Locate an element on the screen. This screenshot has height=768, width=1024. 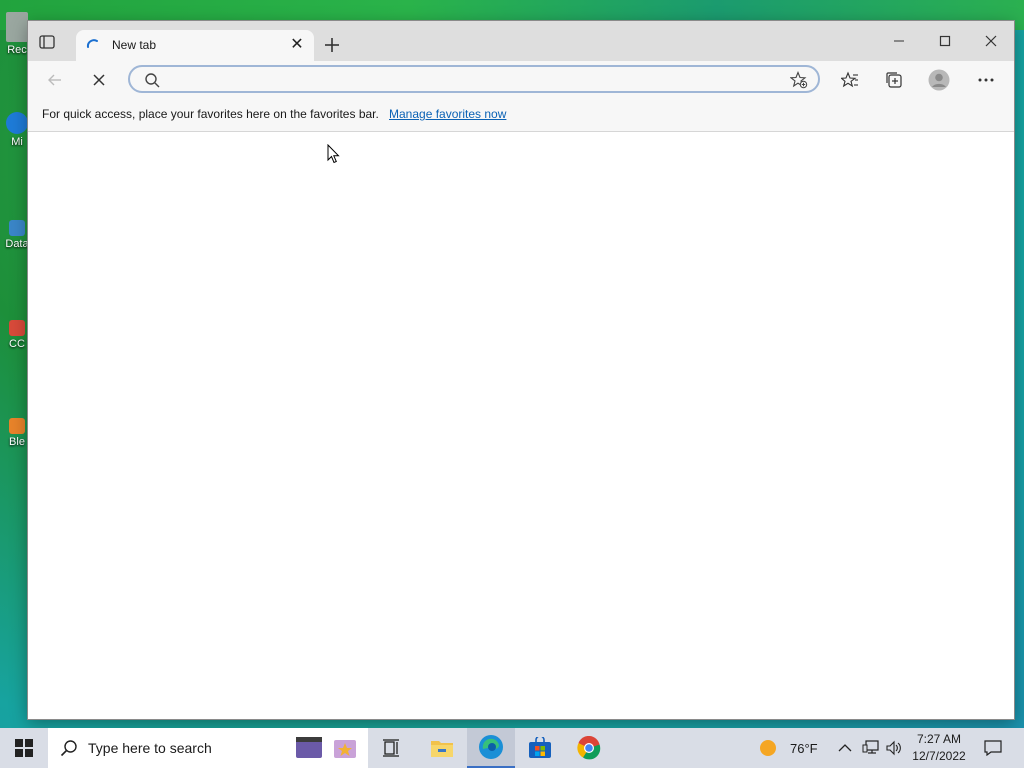
task-view-button is located at coordinates (392, 748).